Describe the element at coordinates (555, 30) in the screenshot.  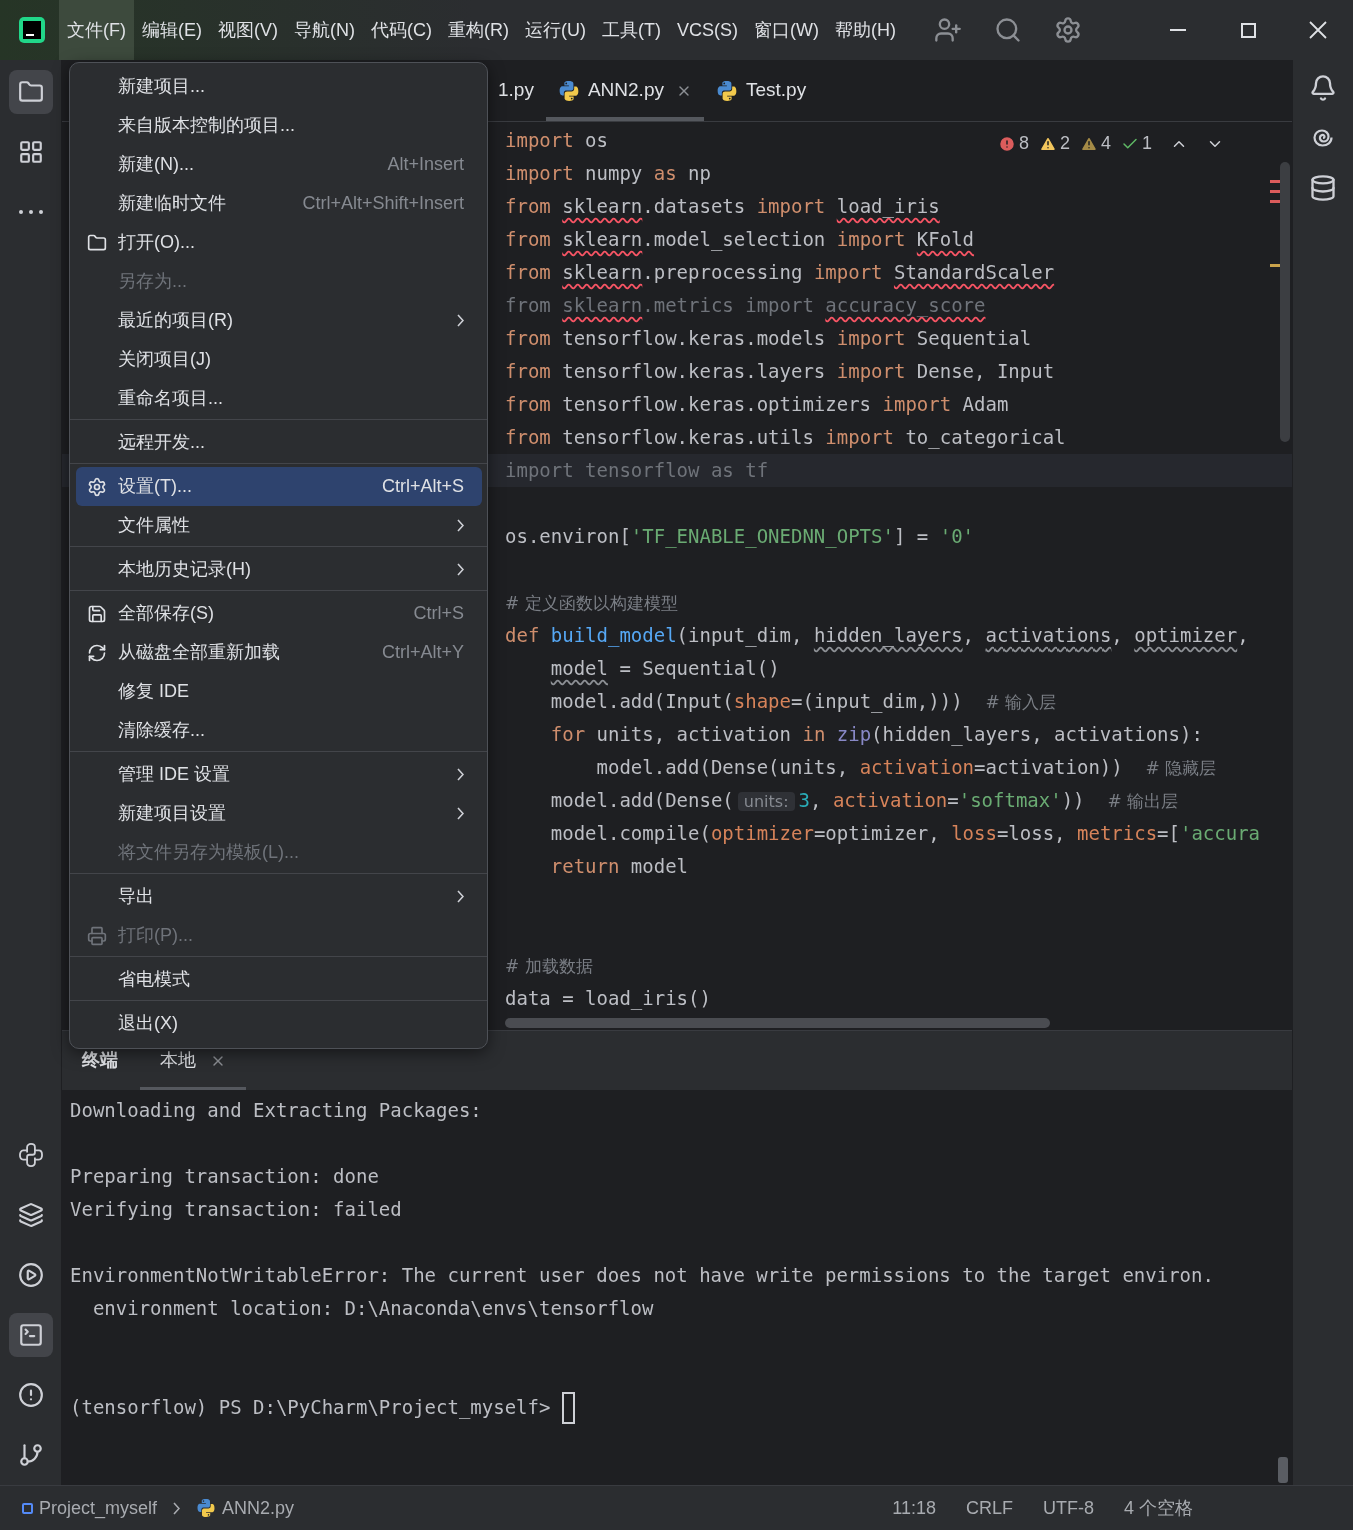
I see `menu-bar-item: 运行(U)` at that location.